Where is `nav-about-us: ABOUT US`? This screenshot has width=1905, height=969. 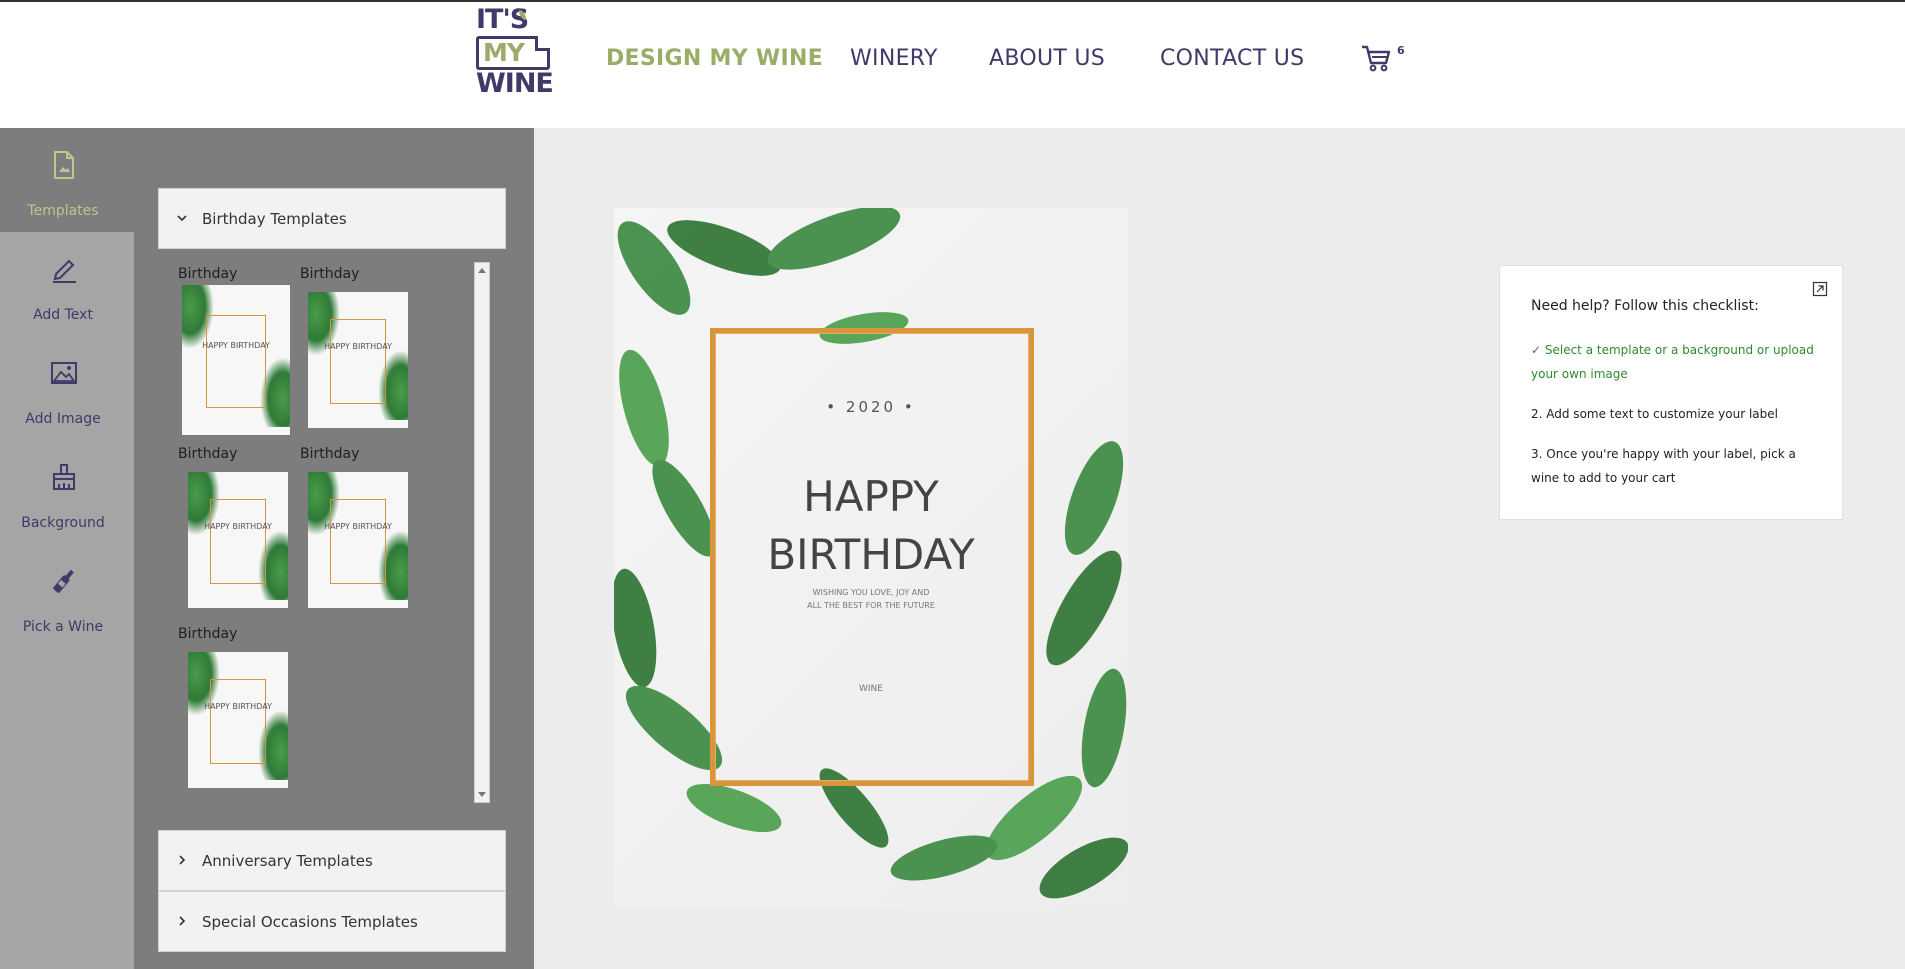 nav-about-us: ABOUT US is located at coordinates (1047, 58).